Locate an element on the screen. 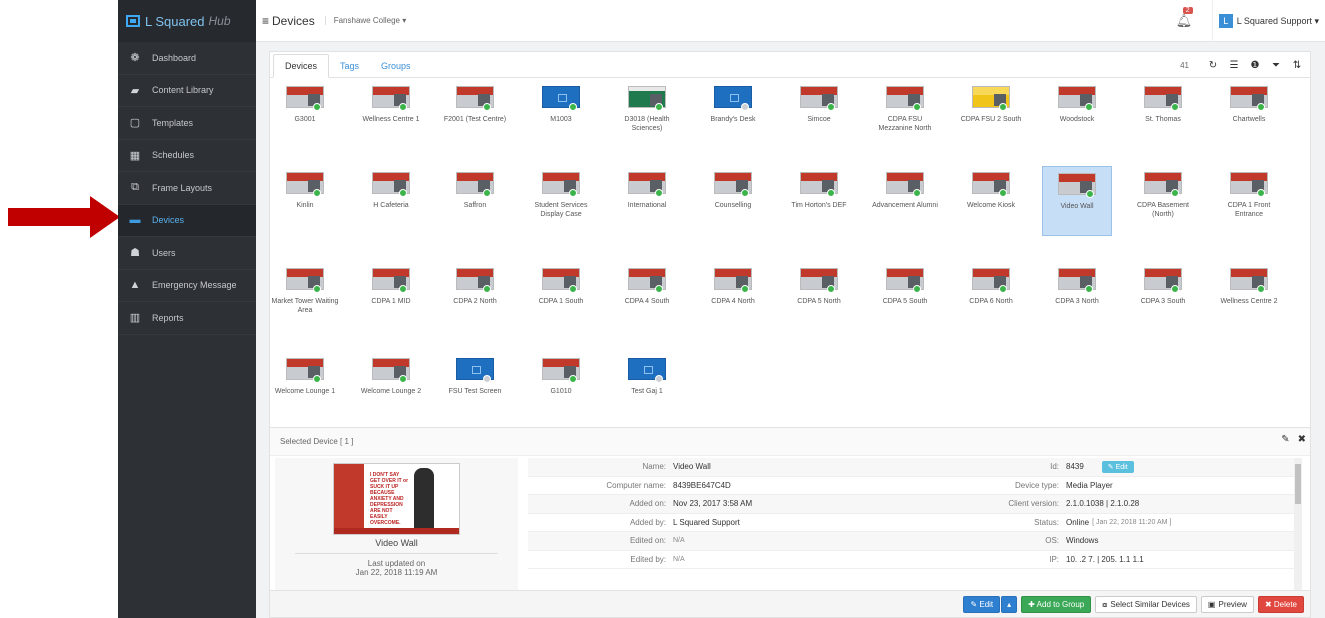  user-menu: L L Squared Support ▾ is located at coordinates (1268, 21).